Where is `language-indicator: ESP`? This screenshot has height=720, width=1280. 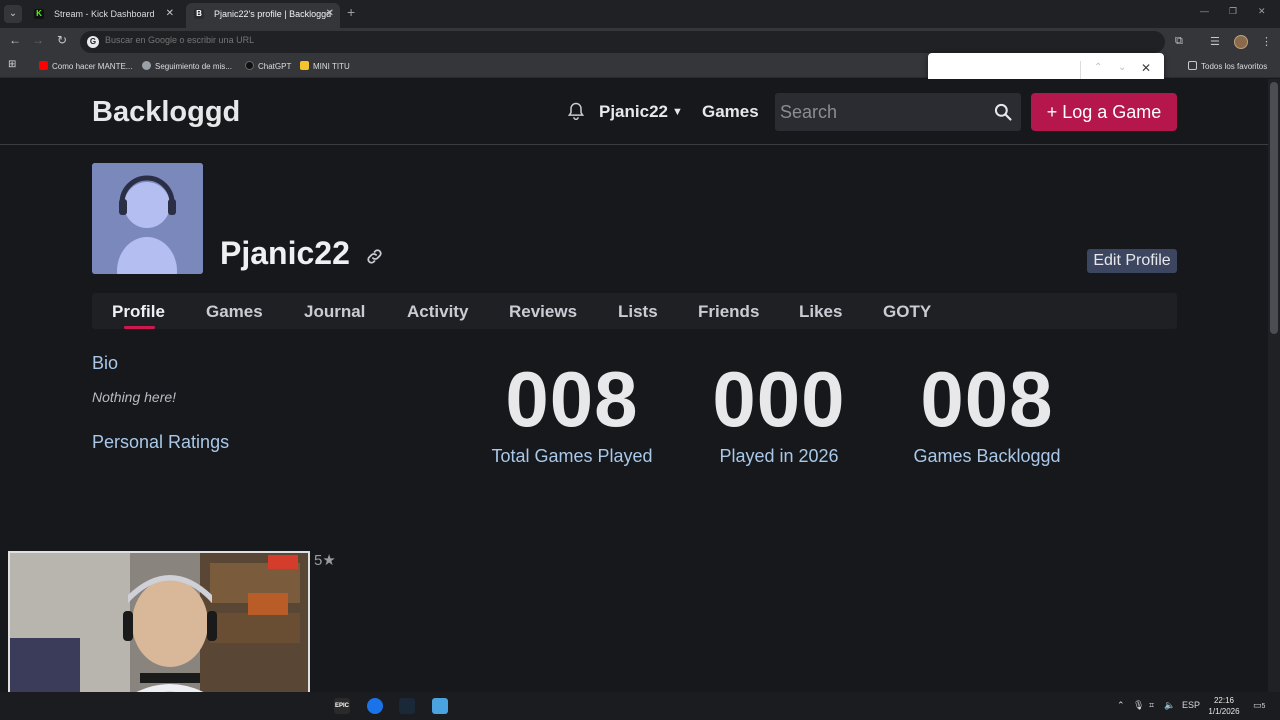
language-indicator: ESP is located at coordinates (1191, 705).